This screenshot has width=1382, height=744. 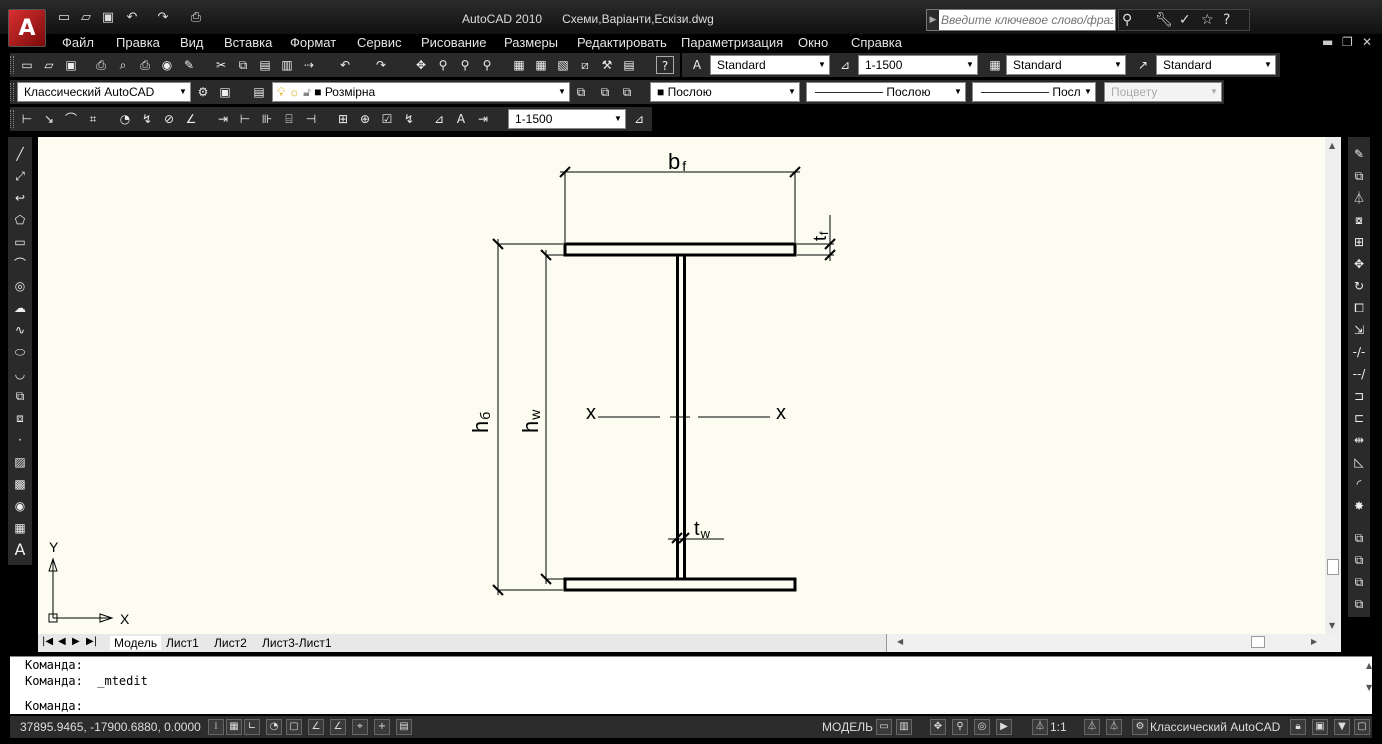 I want to click on circle-icon: ◎, so click(x=20, y=286).